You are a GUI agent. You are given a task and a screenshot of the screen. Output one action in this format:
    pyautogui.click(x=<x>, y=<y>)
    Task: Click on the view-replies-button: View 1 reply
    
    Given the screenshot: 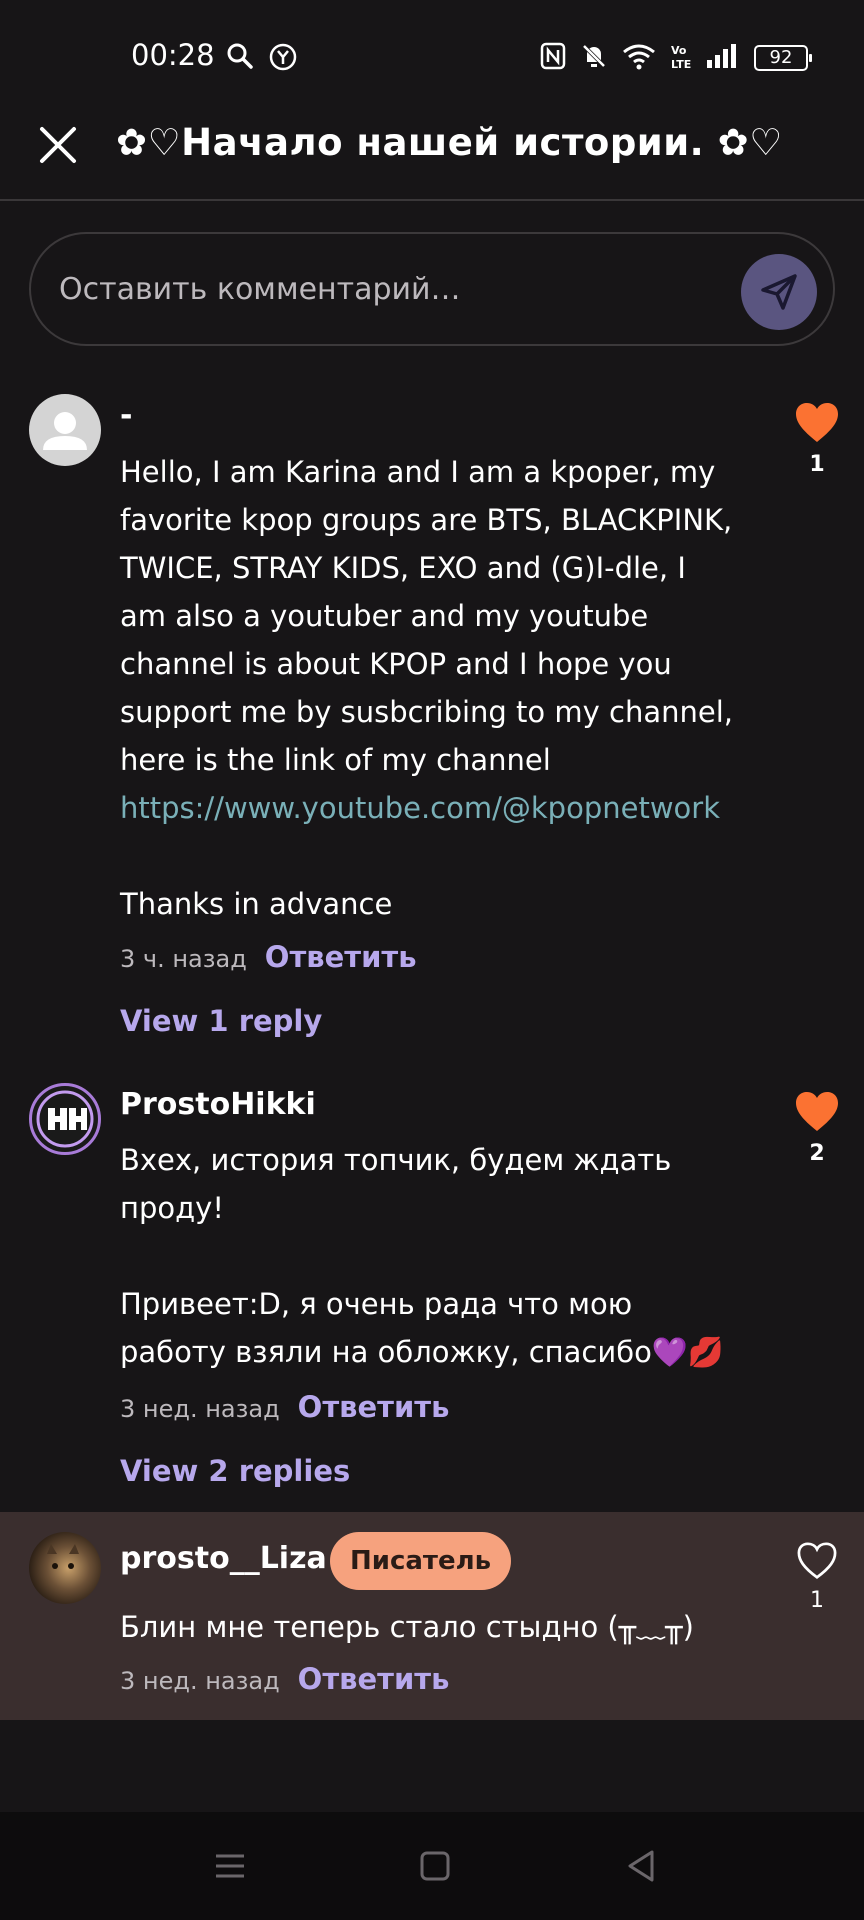 What is the action you would take?
    pyautogui.click(x=221, y=1021)
    